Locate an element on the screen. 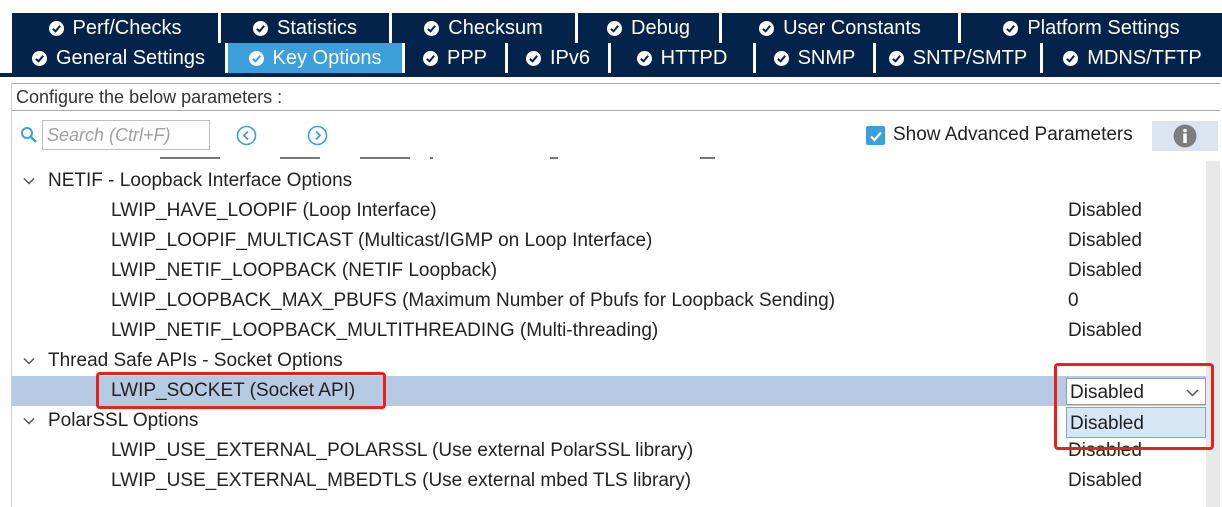 The height and width of the screenshot is (507, 1222). group-title: NETIF - Loopback Interface Options is located at coordinates (200, 180).